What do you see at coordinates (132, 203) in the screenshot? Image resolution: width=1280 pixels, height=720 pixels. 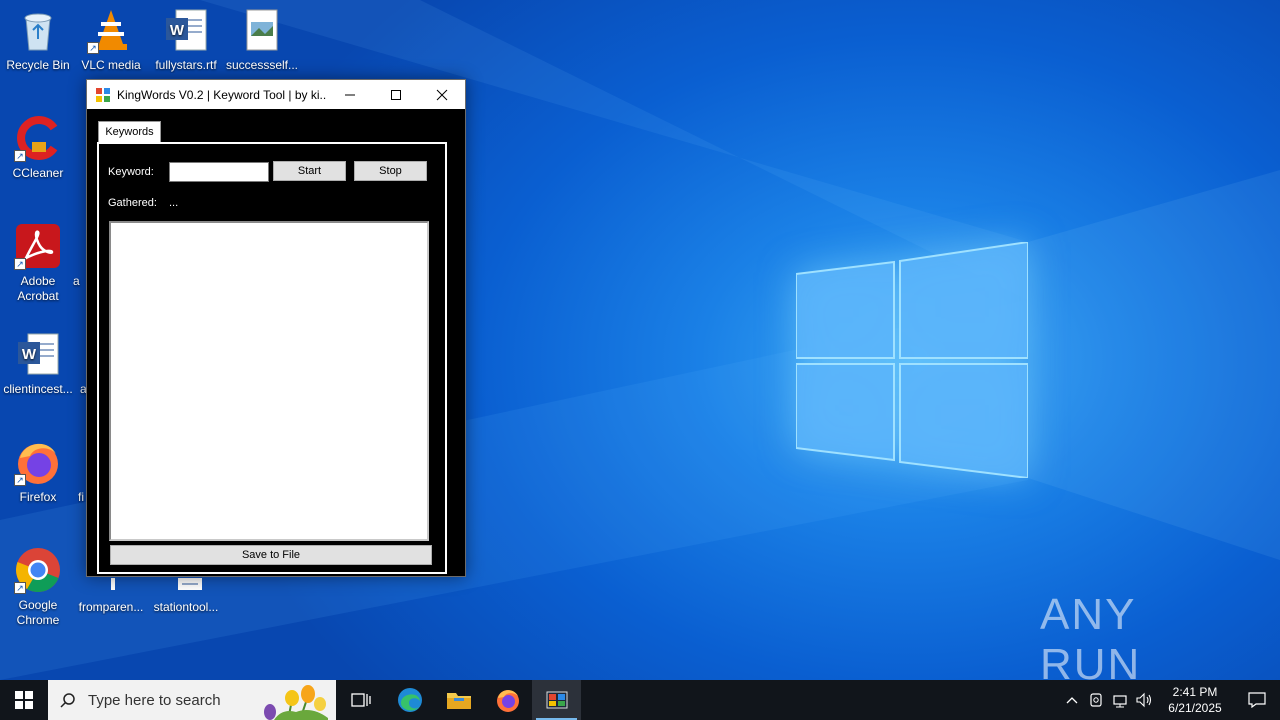 I see `gathered-label: Gathered:` at bounding box center [132, 203].